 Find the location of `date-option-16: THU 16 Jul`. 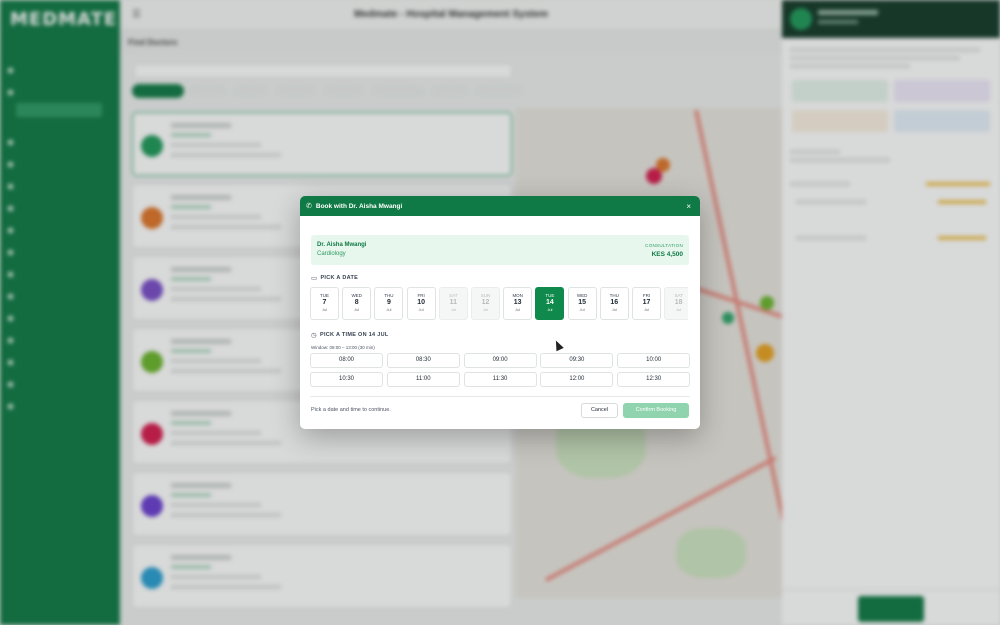

date-option-16: THU 16 Jul is located at coordinates (614, 303).